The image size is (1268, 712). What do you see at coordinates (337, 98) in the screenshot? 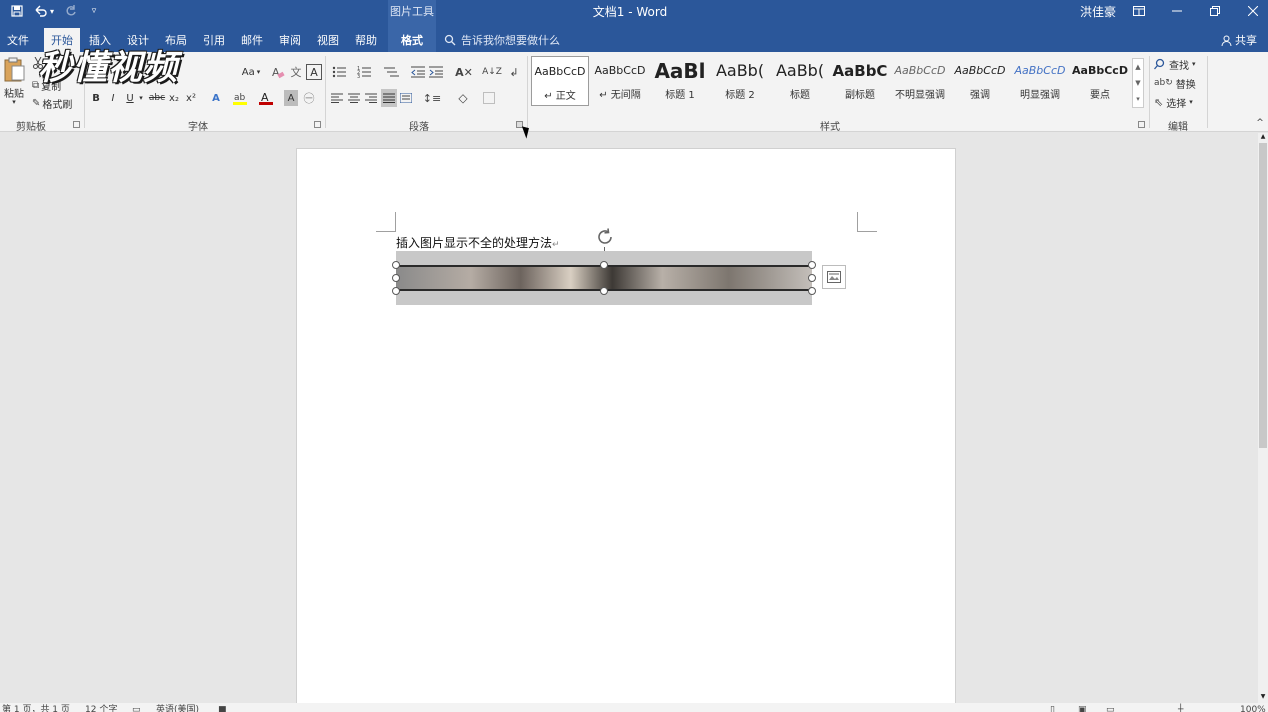
I see `align-left-icon` at bounding box center [337, 98].